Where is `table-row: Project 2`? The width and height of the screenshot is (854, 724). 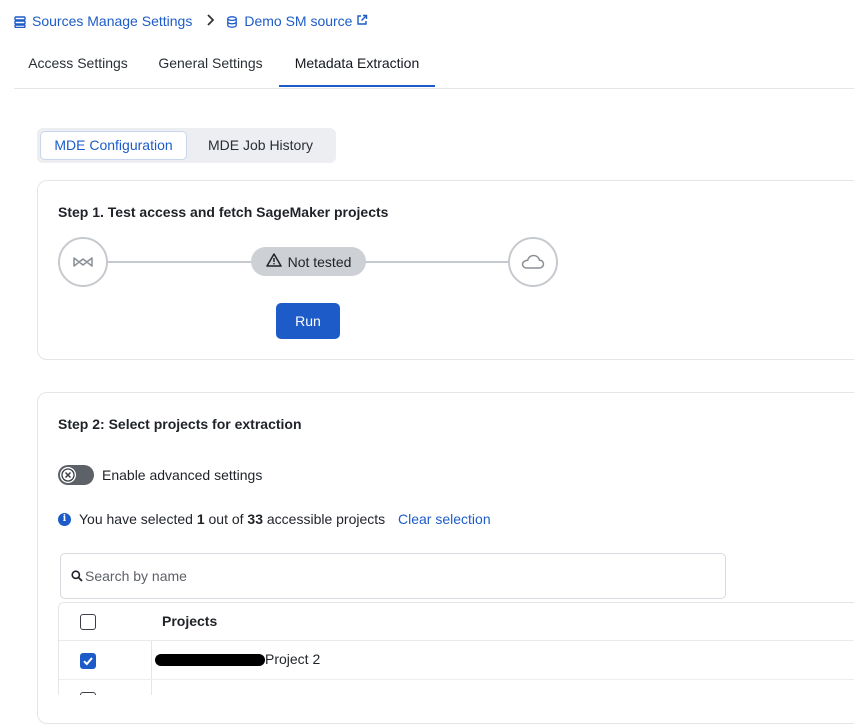
table-row: Project 2 is located at coordinates (456, 660).